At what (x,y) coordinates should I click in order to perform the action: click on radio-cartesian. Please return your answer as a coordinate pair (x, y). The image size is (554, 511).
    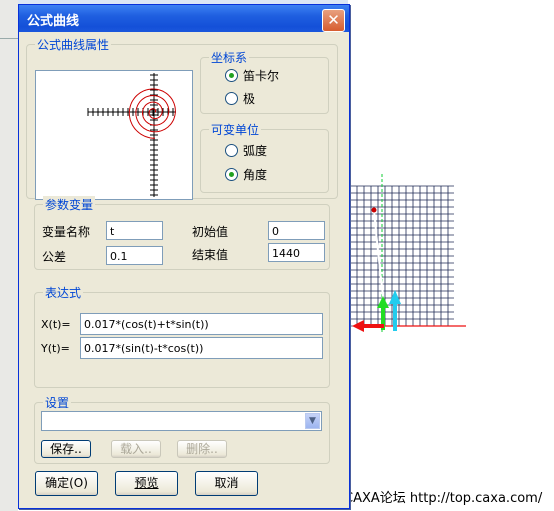
    Looking at the image, I should click on (231, 75).